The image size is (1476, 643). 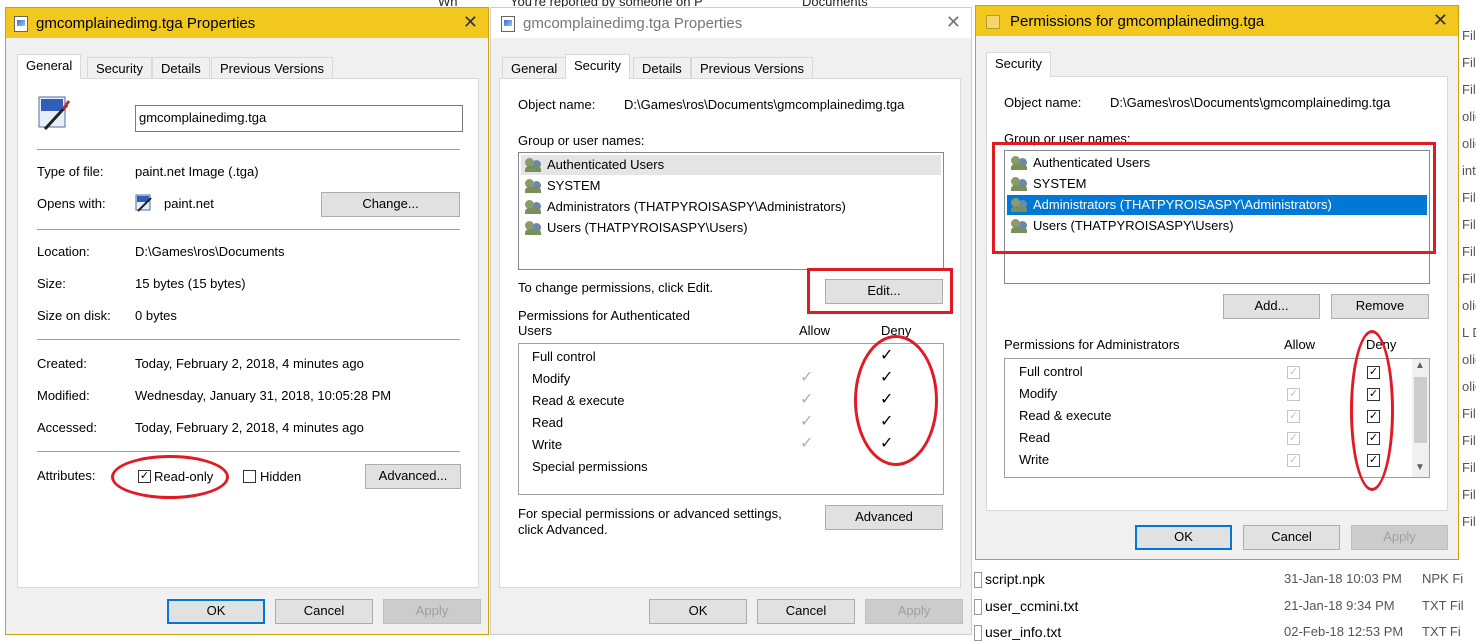 What do you see at coordinates (156, 315) in the screenshot?
I see `size-on-disk-value: 0 bytes` at bounding box center [156, 315].